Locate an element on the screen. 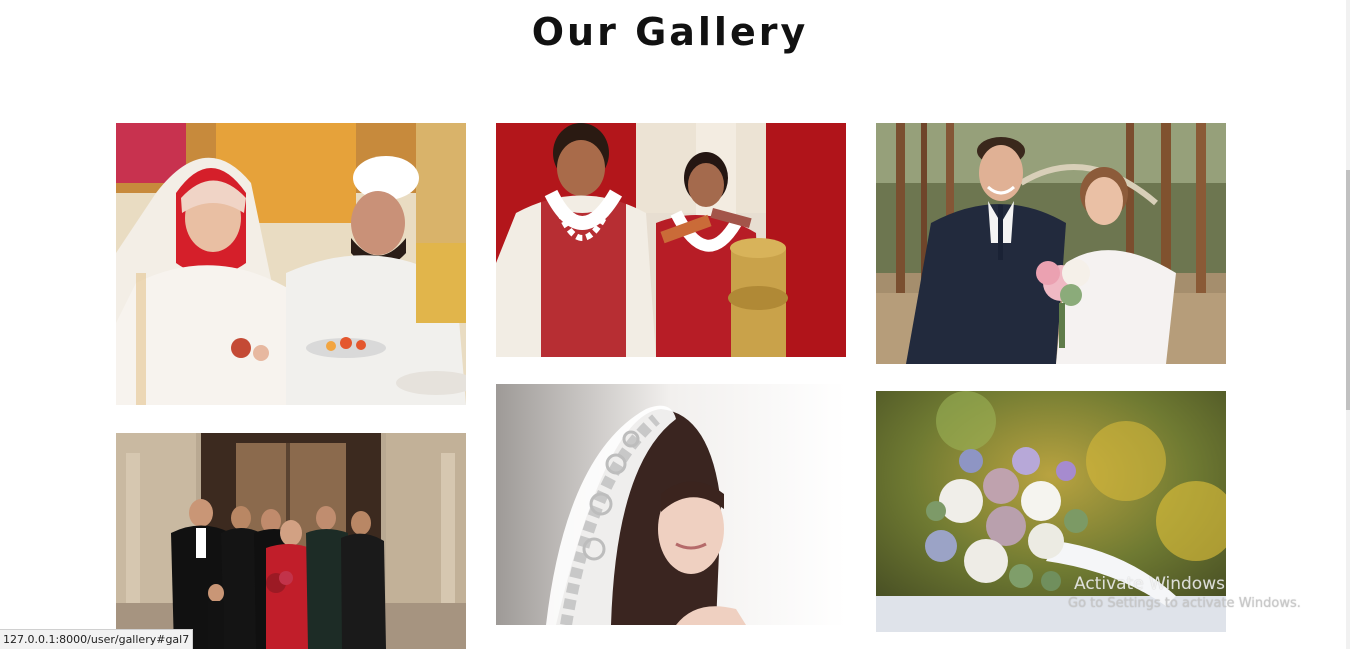 The width and height of the screenshot is (1350, 649). photo-bride-veil is located at coordinates (671, 504).